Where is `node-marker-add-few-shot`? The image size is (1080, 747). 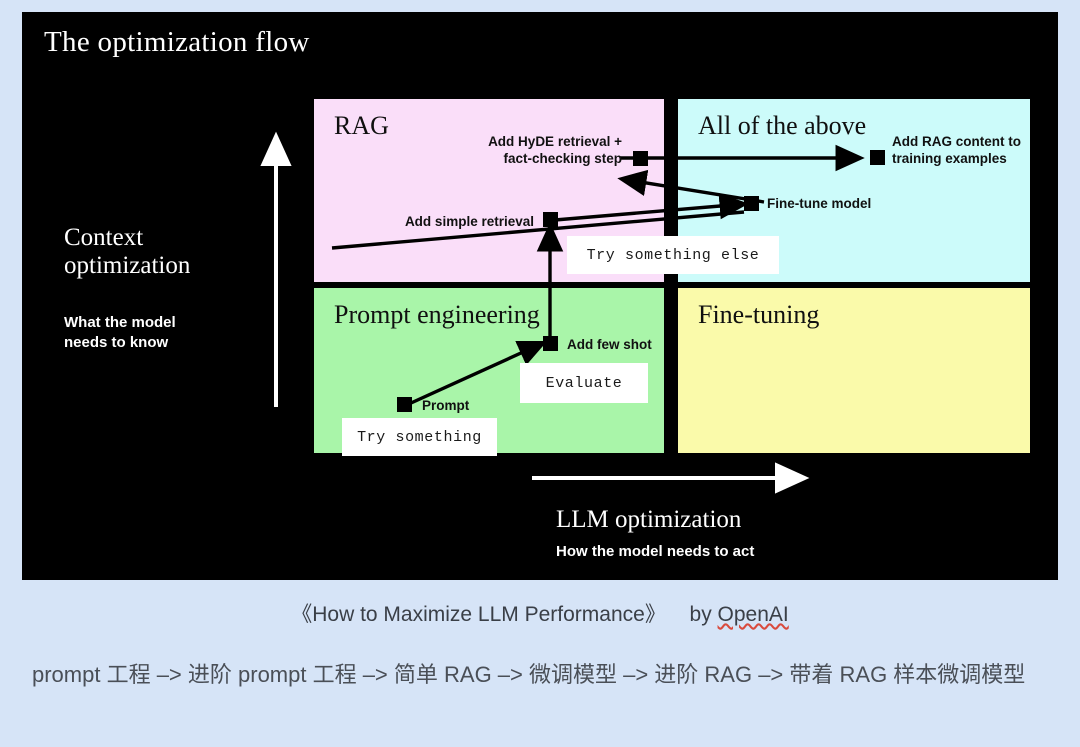 node-marker-add-few-shot is located at coordinates (550, 343).